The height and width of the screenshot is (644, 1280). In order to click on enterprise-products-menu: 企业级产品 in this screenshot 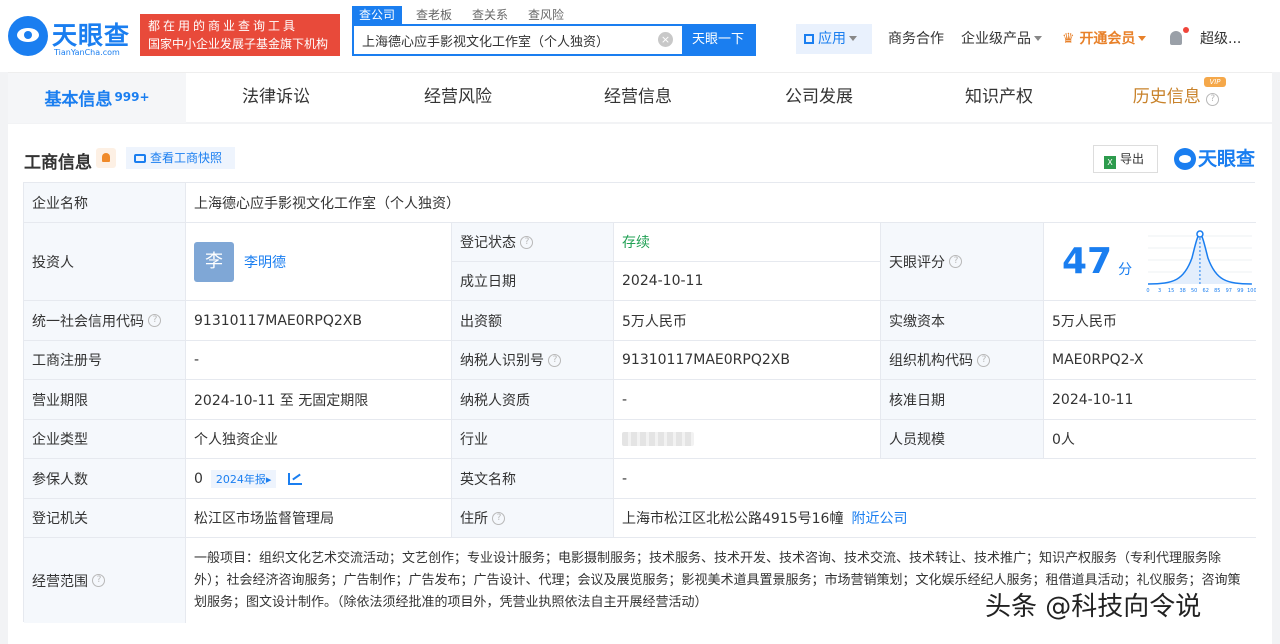, I will do `click(1001, 39)`.